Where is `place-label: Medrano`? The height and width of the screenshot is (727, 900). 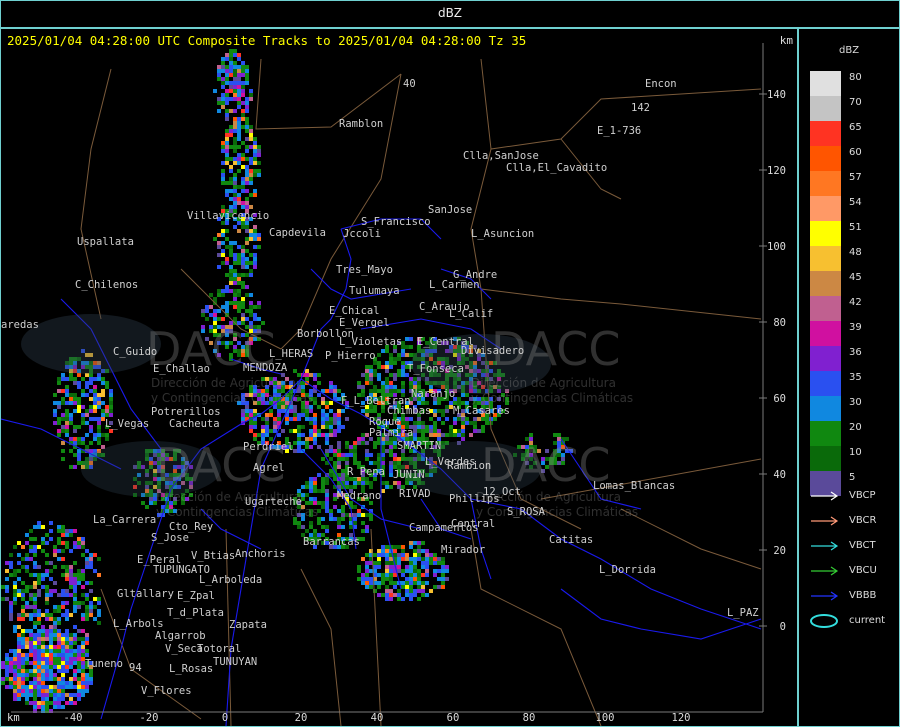
place-label: Medrano is located at coordinates (359, 496).